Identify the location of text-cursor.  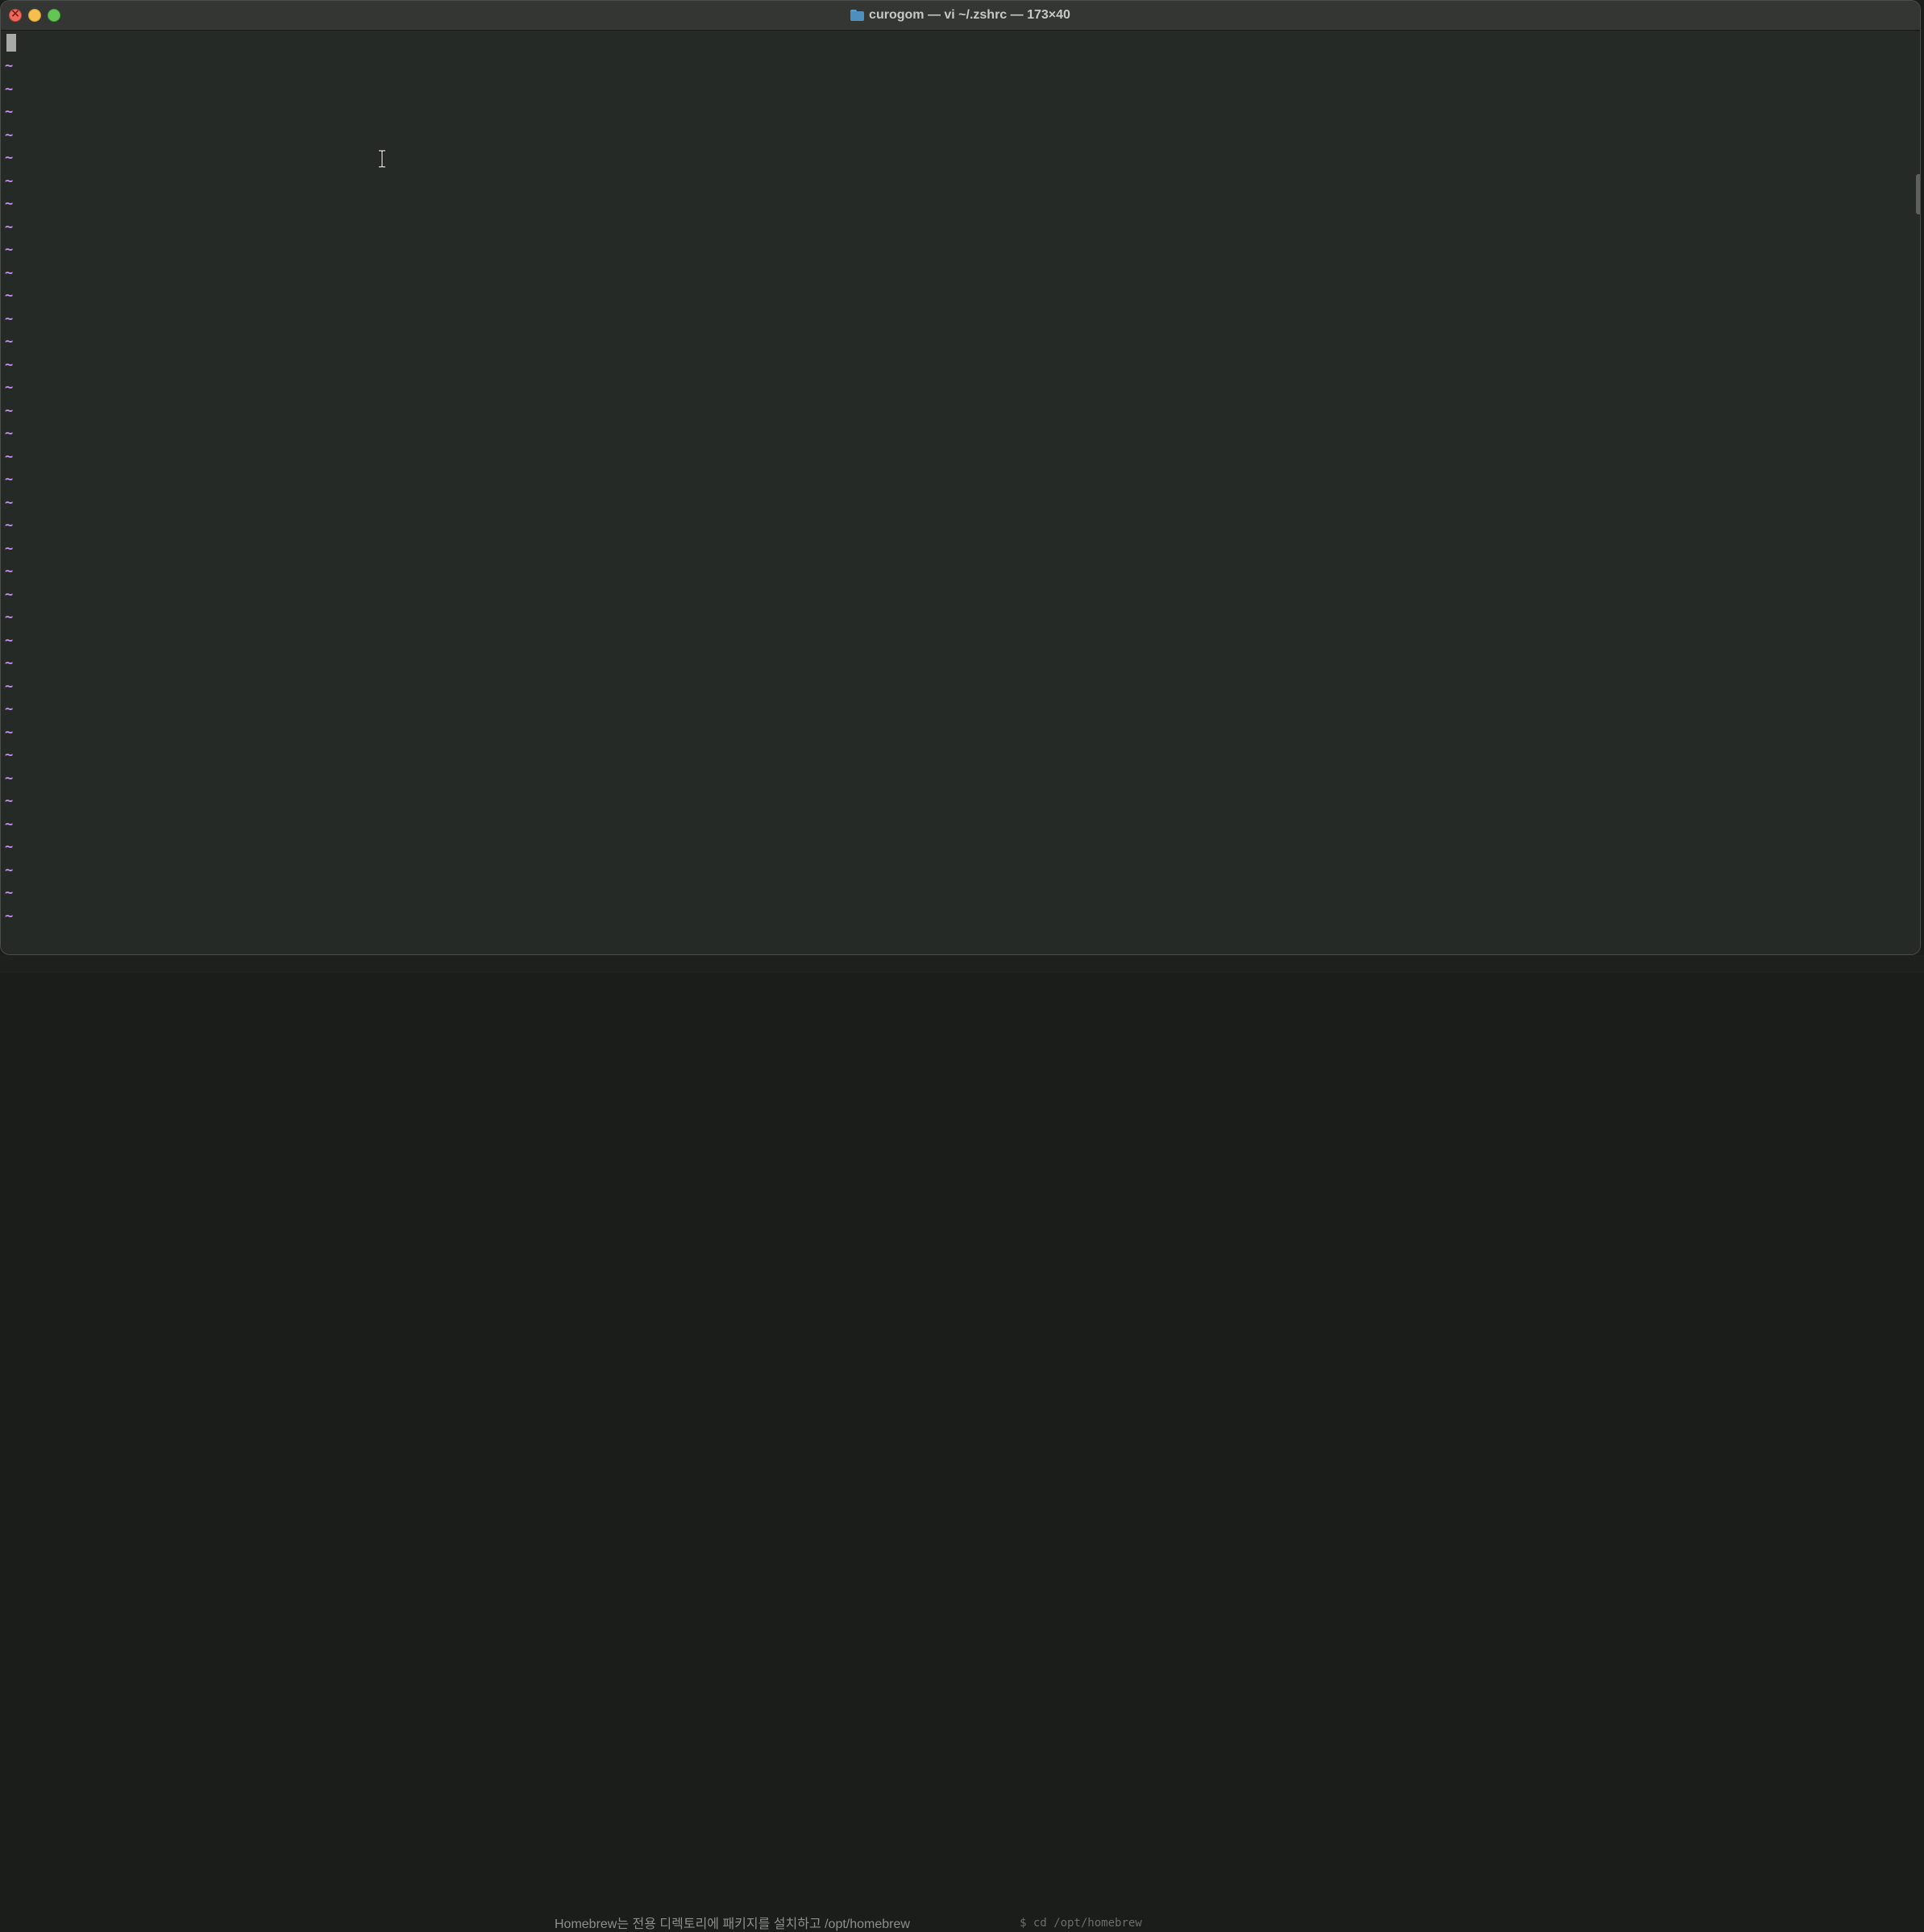
(11, 43).